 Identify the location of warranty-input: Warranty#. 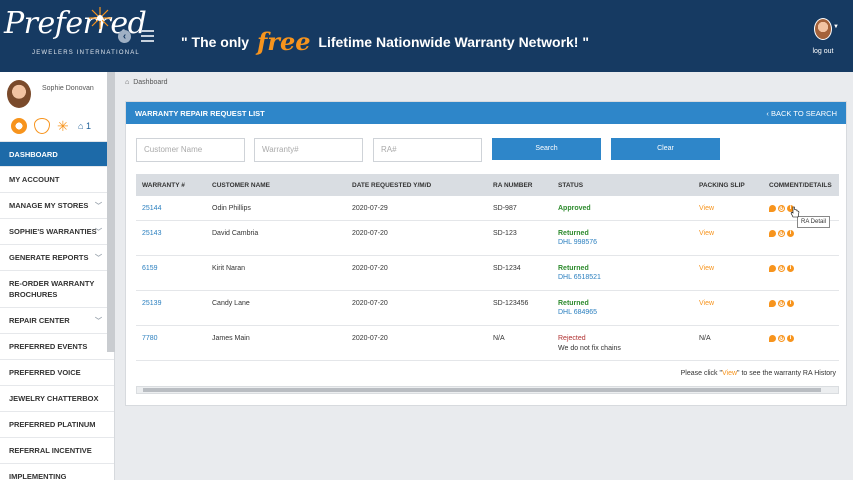
(308, 150).